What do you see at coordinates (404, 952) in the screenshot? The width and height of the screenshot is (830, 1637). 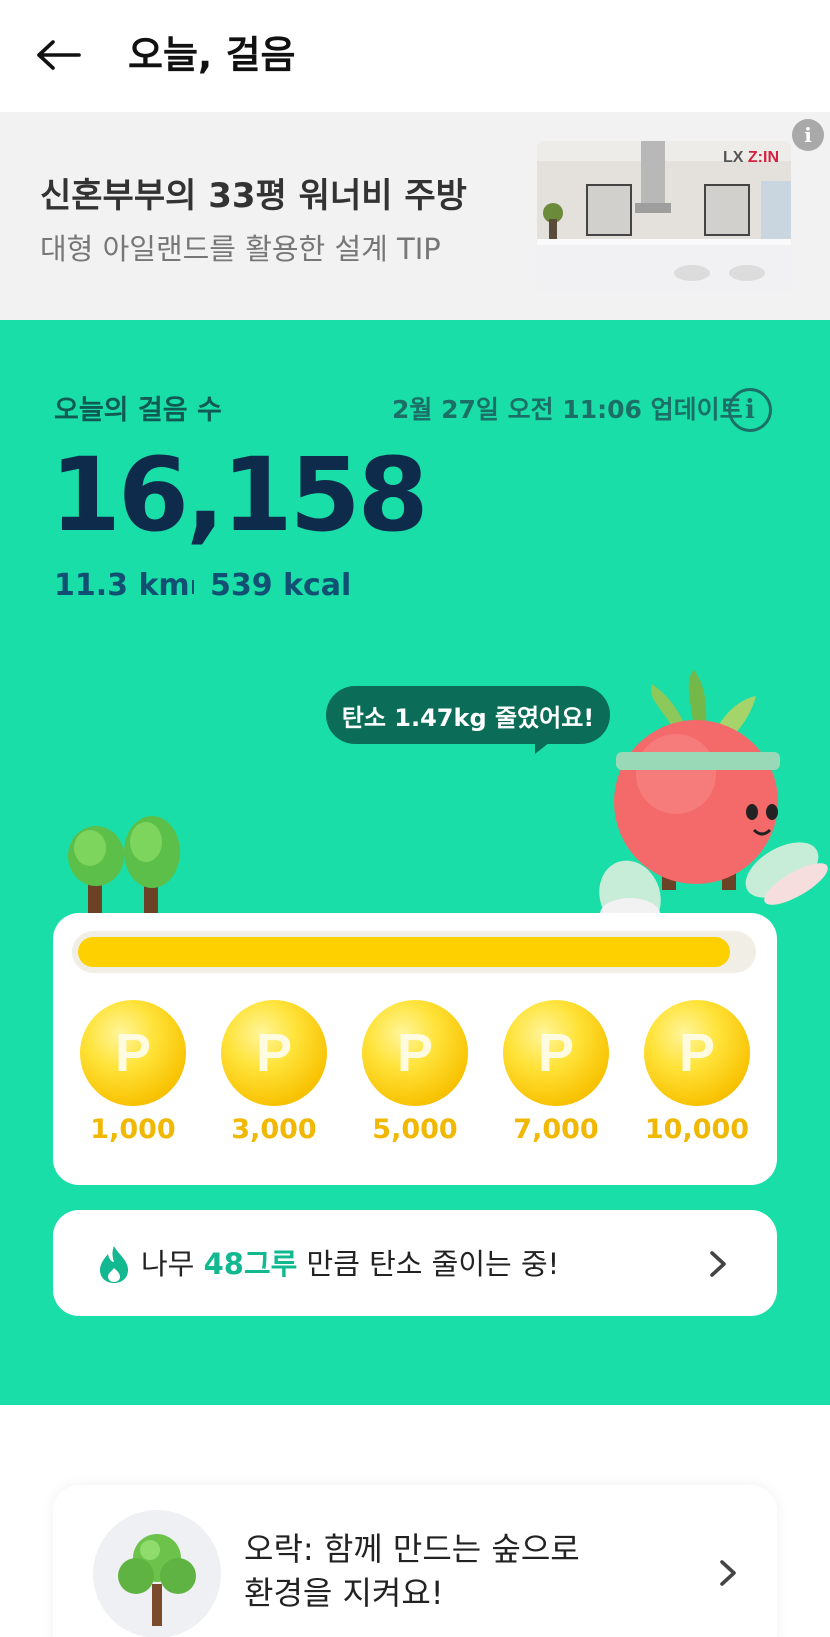 I see `progress-fill` at bounding box center [404, 952].